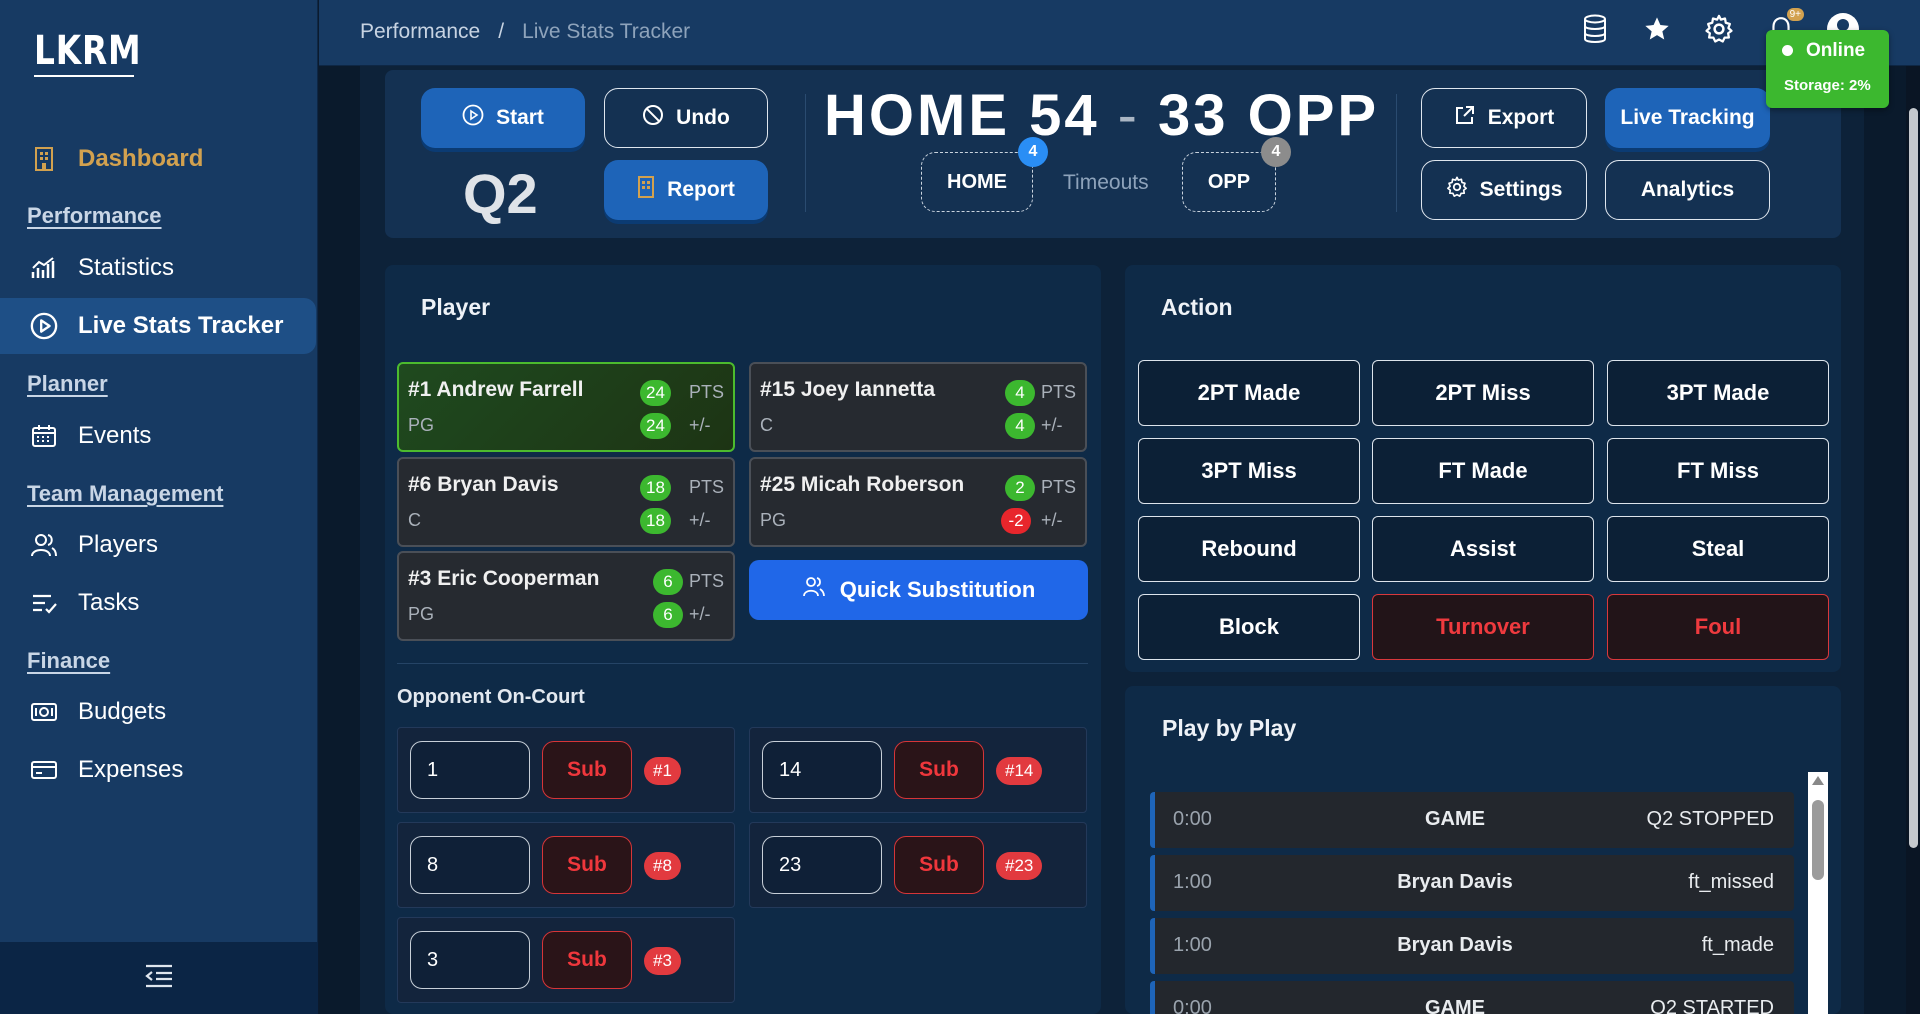 The height and width of the screenshot is (1014, 1920). I want to click on opponent-number-input: 23, so click(822, 865).